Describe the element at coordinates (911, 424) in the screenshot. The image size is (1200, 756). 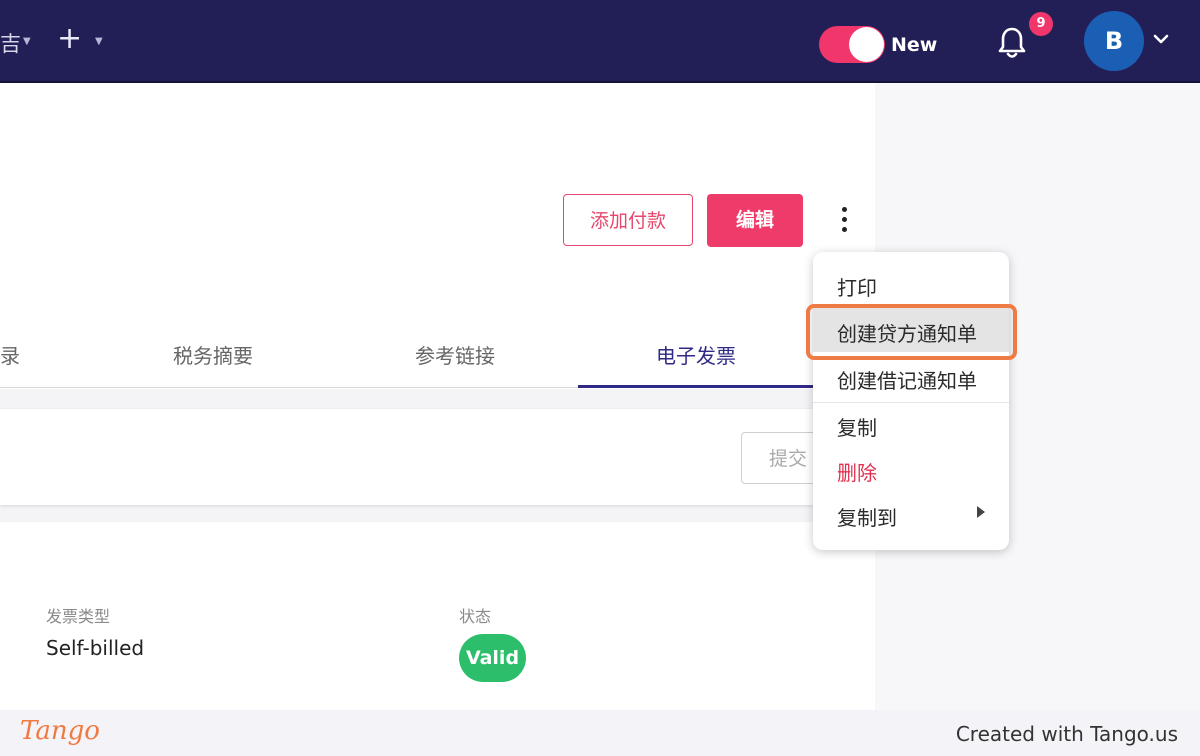
I see `menu-item-copy: 复制` at that location.